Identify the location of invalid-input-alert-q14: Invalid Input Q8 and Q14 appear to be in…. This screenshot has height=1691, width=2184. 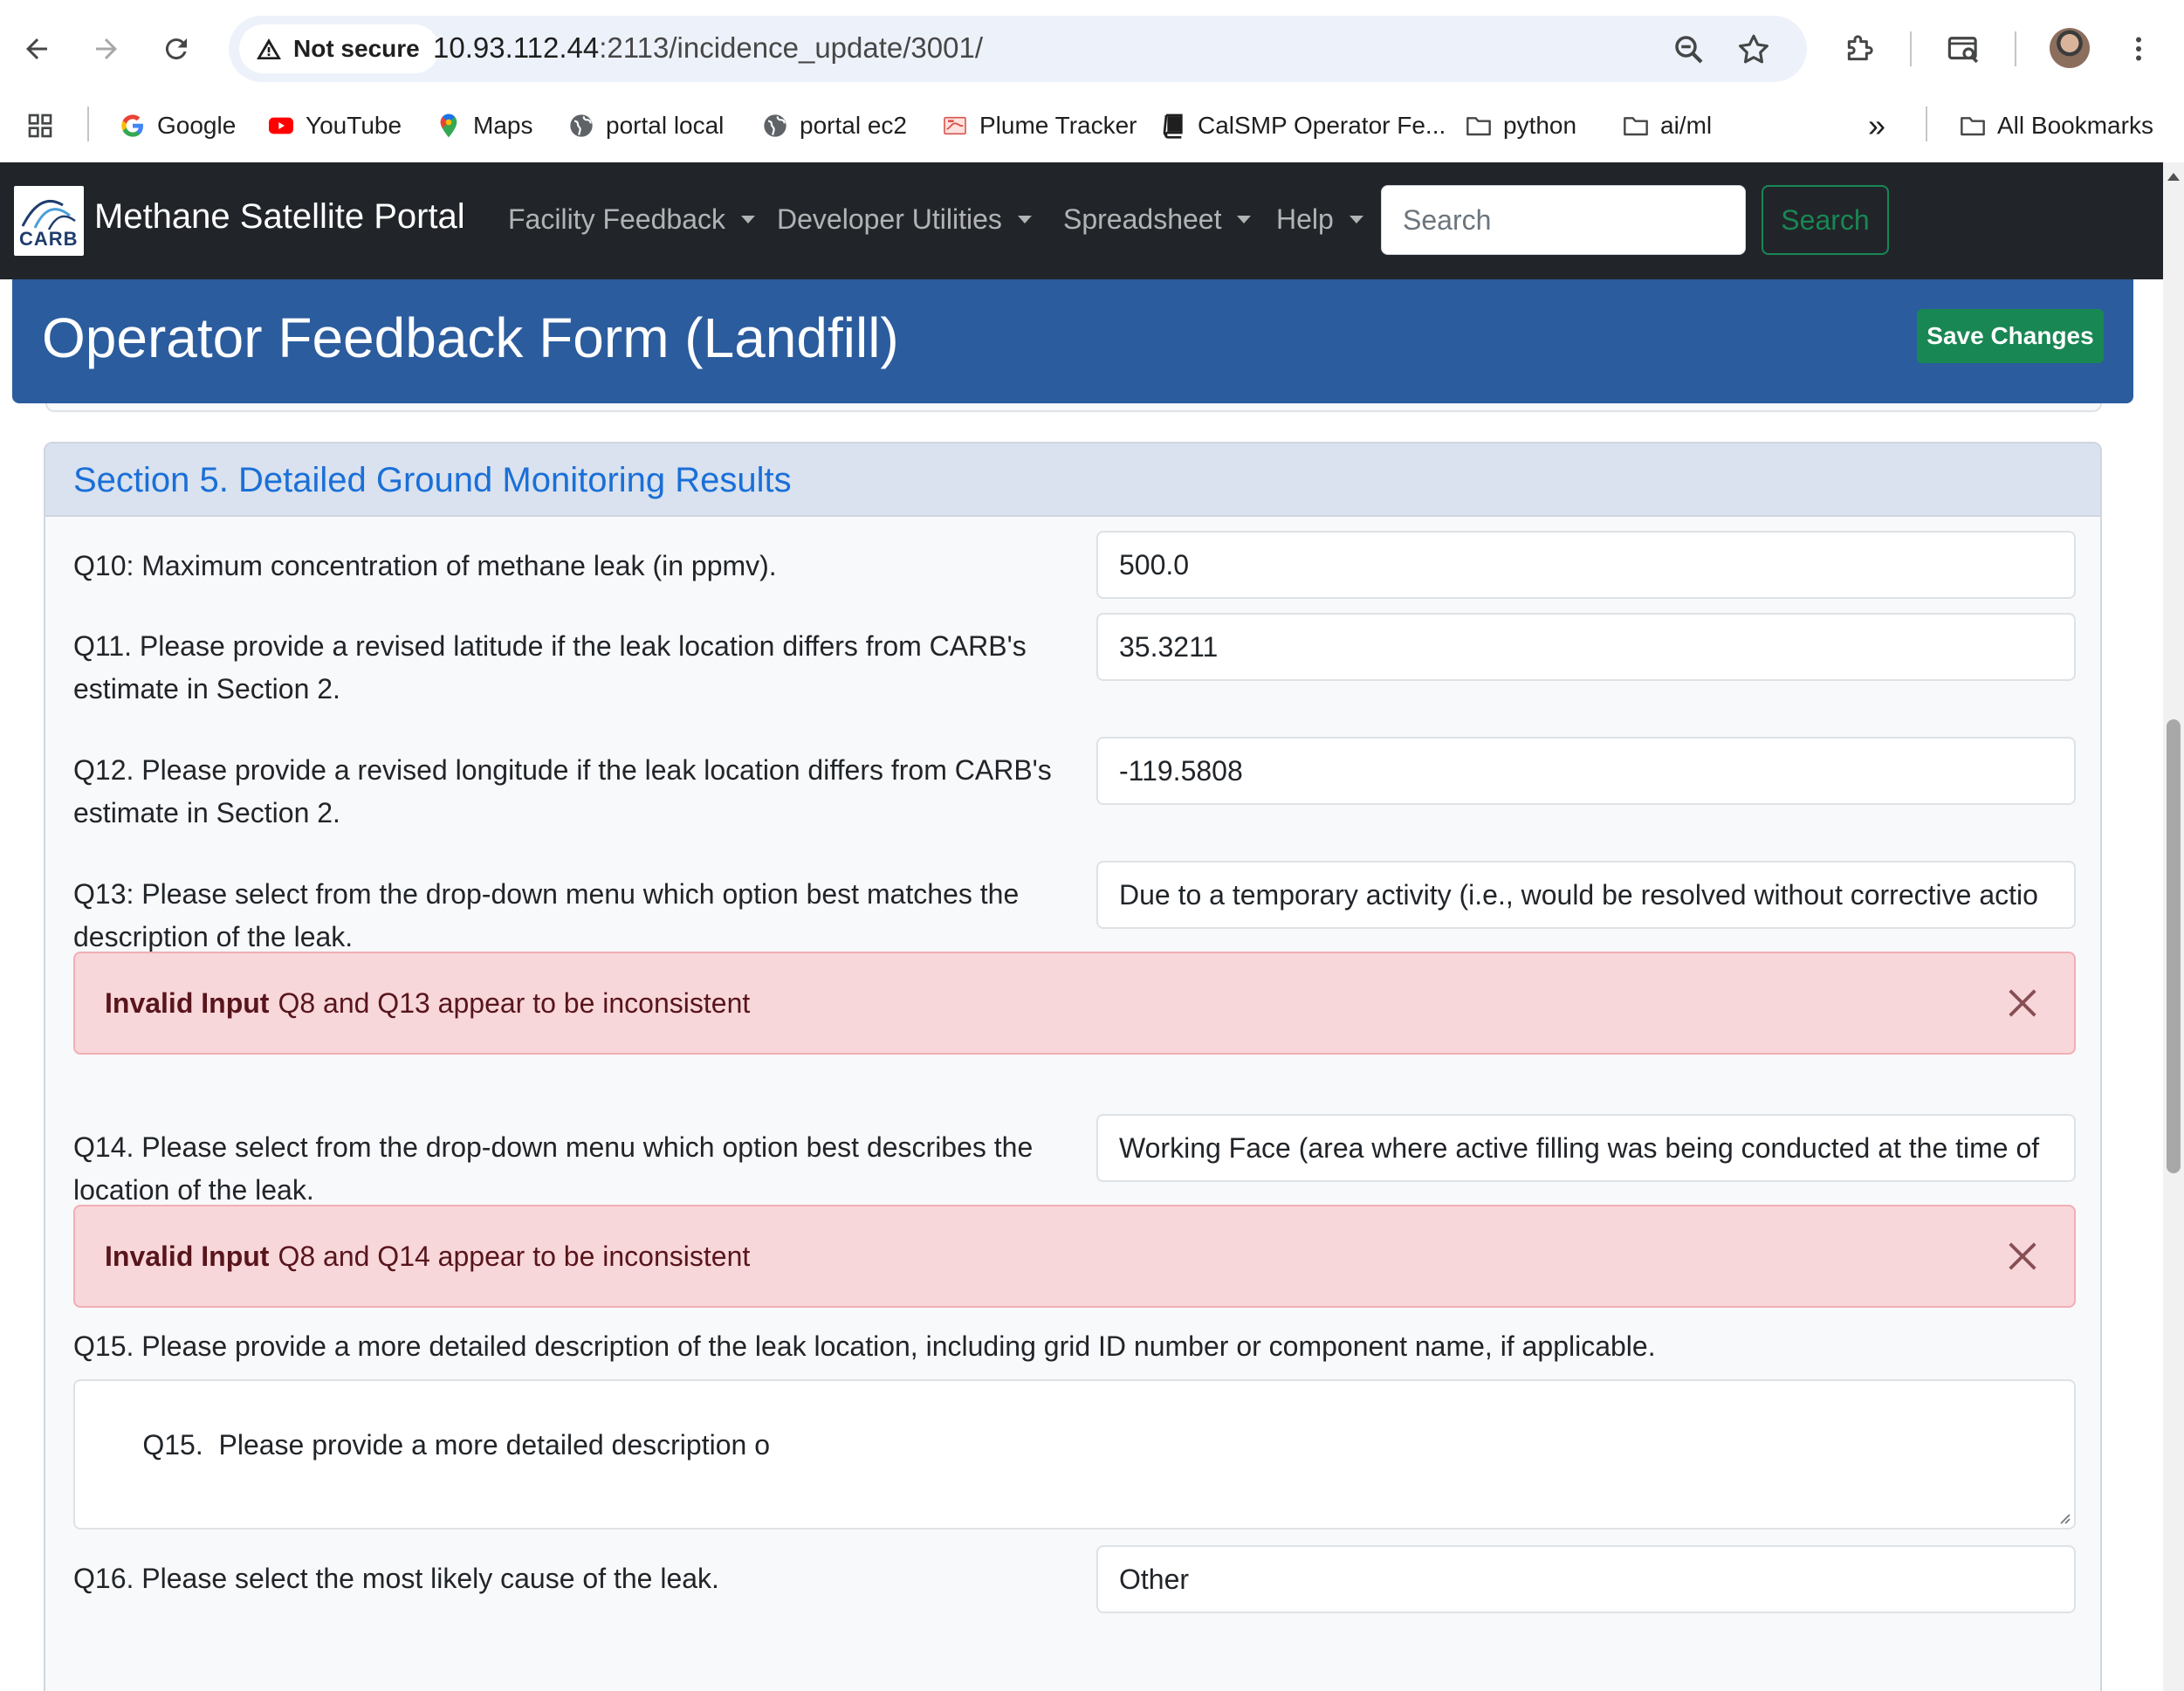
(1074, 1256).